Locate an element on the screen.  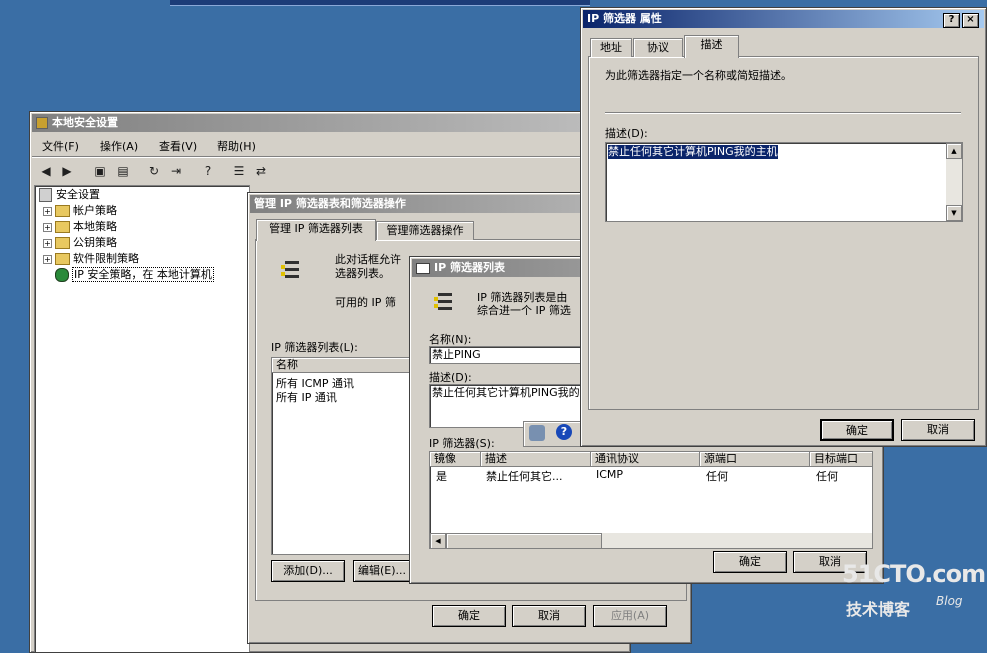
lock-icon is located at coordinates (42, 123).